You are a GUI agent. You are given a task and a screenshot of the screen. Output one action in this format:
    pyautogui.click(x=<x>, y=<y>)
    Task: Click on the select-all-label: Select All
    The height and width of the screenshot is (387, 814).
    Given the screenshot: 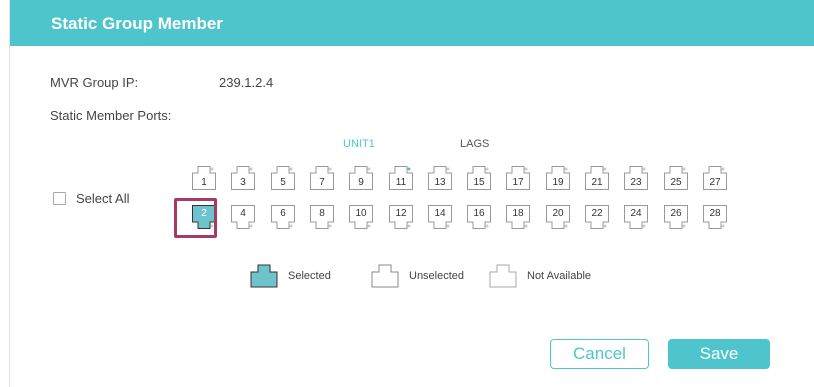 What is the action you would take?
    pyautogui.click(x=103, y=198)
    